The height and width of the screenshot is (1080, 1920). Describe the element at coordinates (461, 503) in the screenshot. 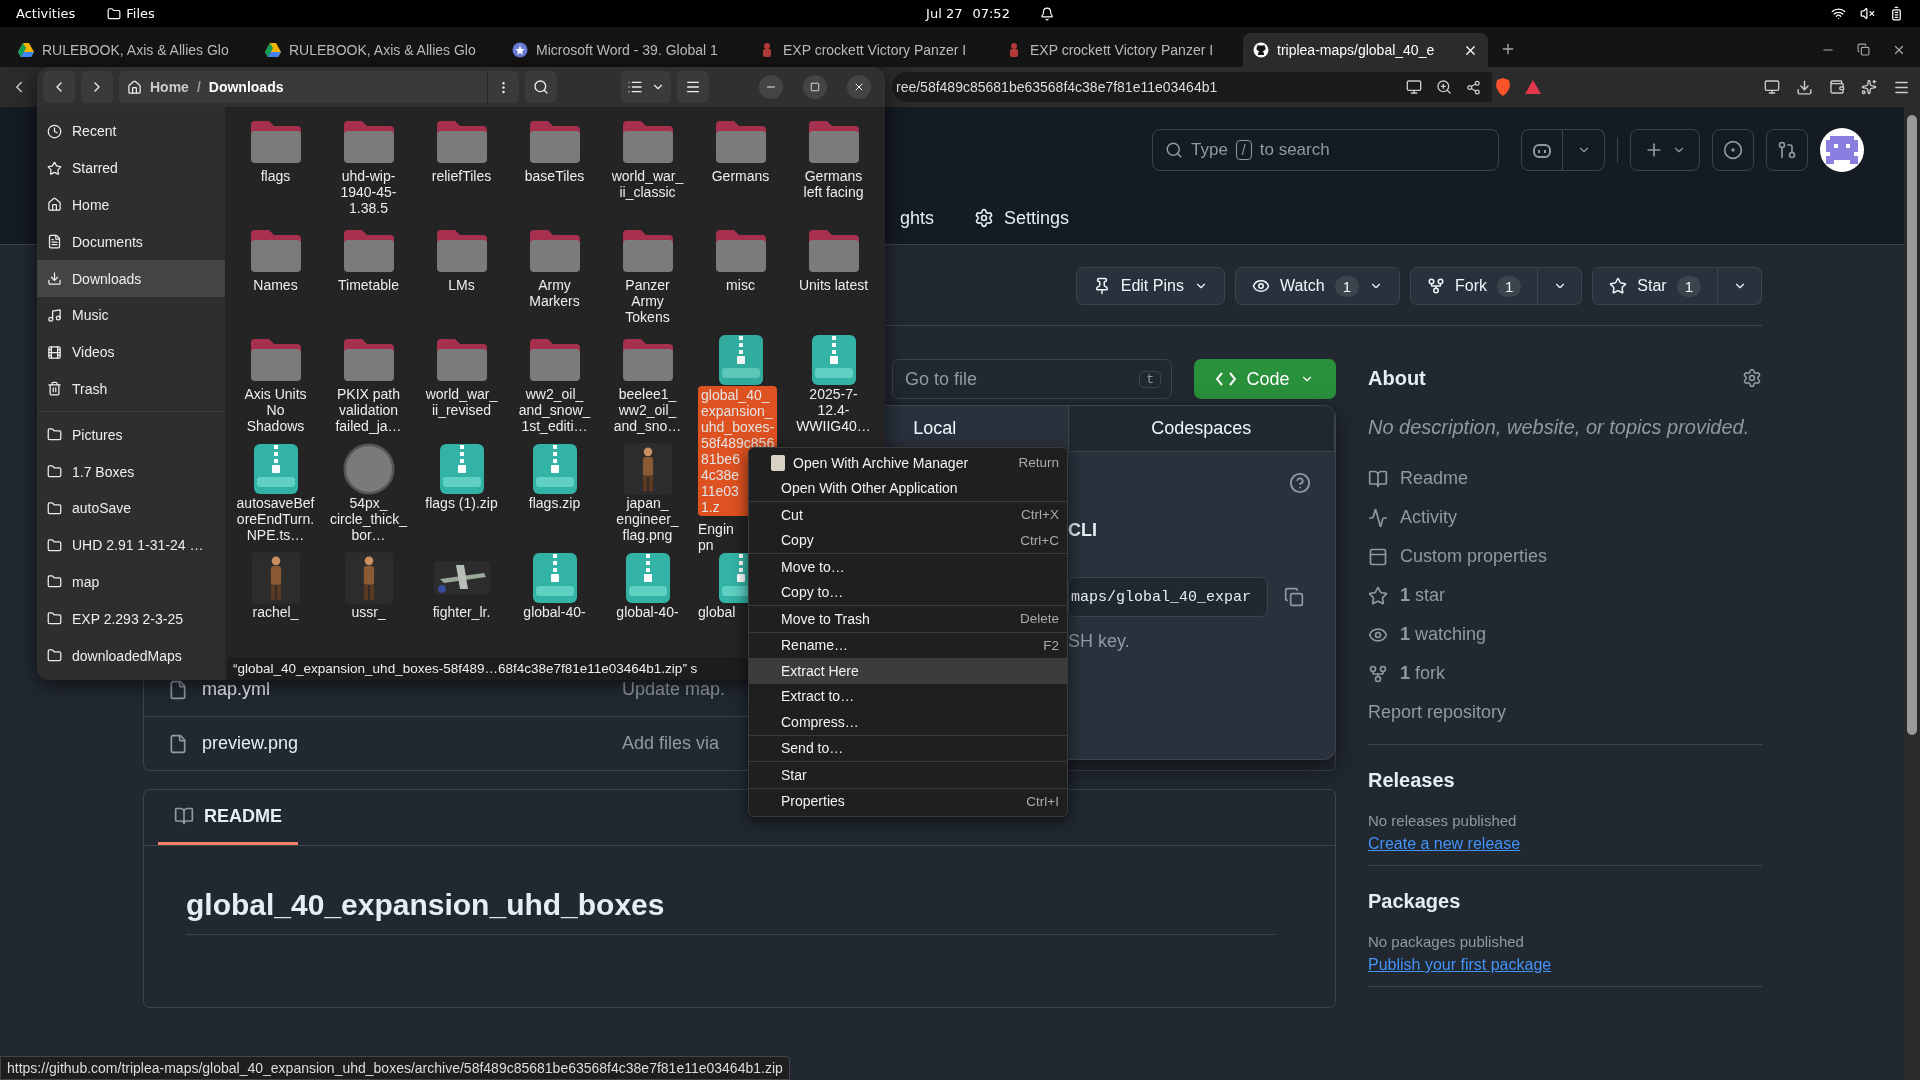

I see `file-name: flags (1).zip` at that location.